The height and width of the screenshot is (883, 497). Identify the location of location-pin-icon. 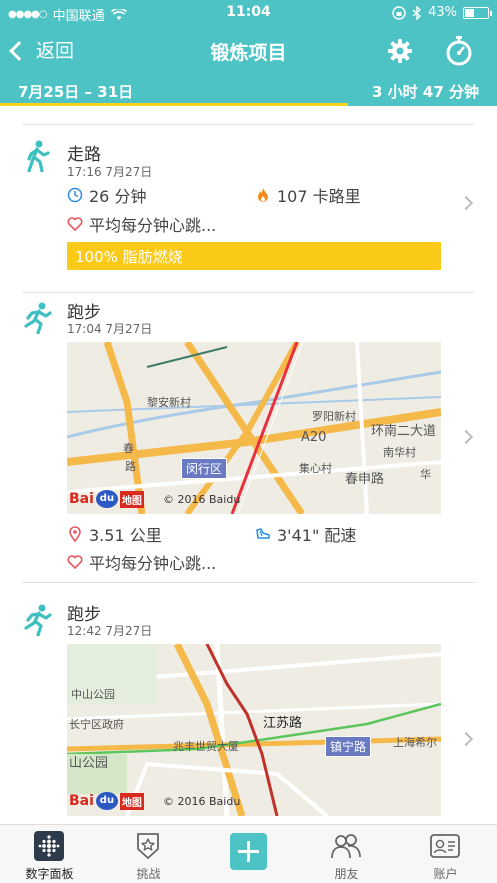
(75, 534).